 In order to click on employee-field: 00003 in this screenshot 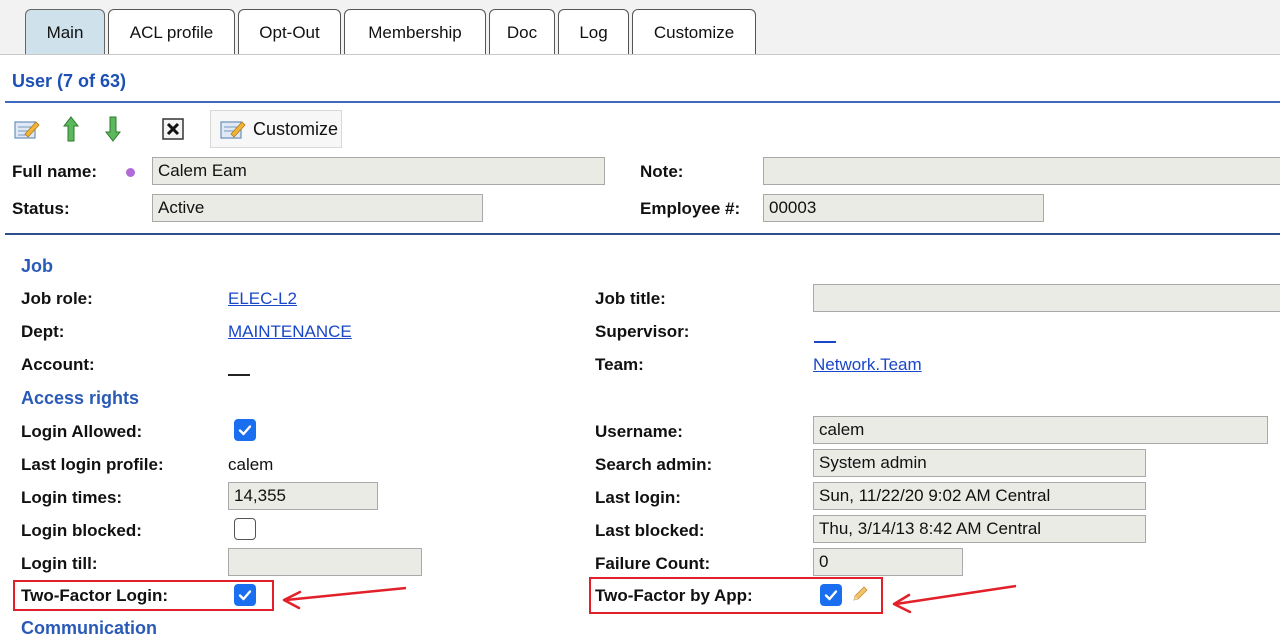, I will do `click(903, 208)`.